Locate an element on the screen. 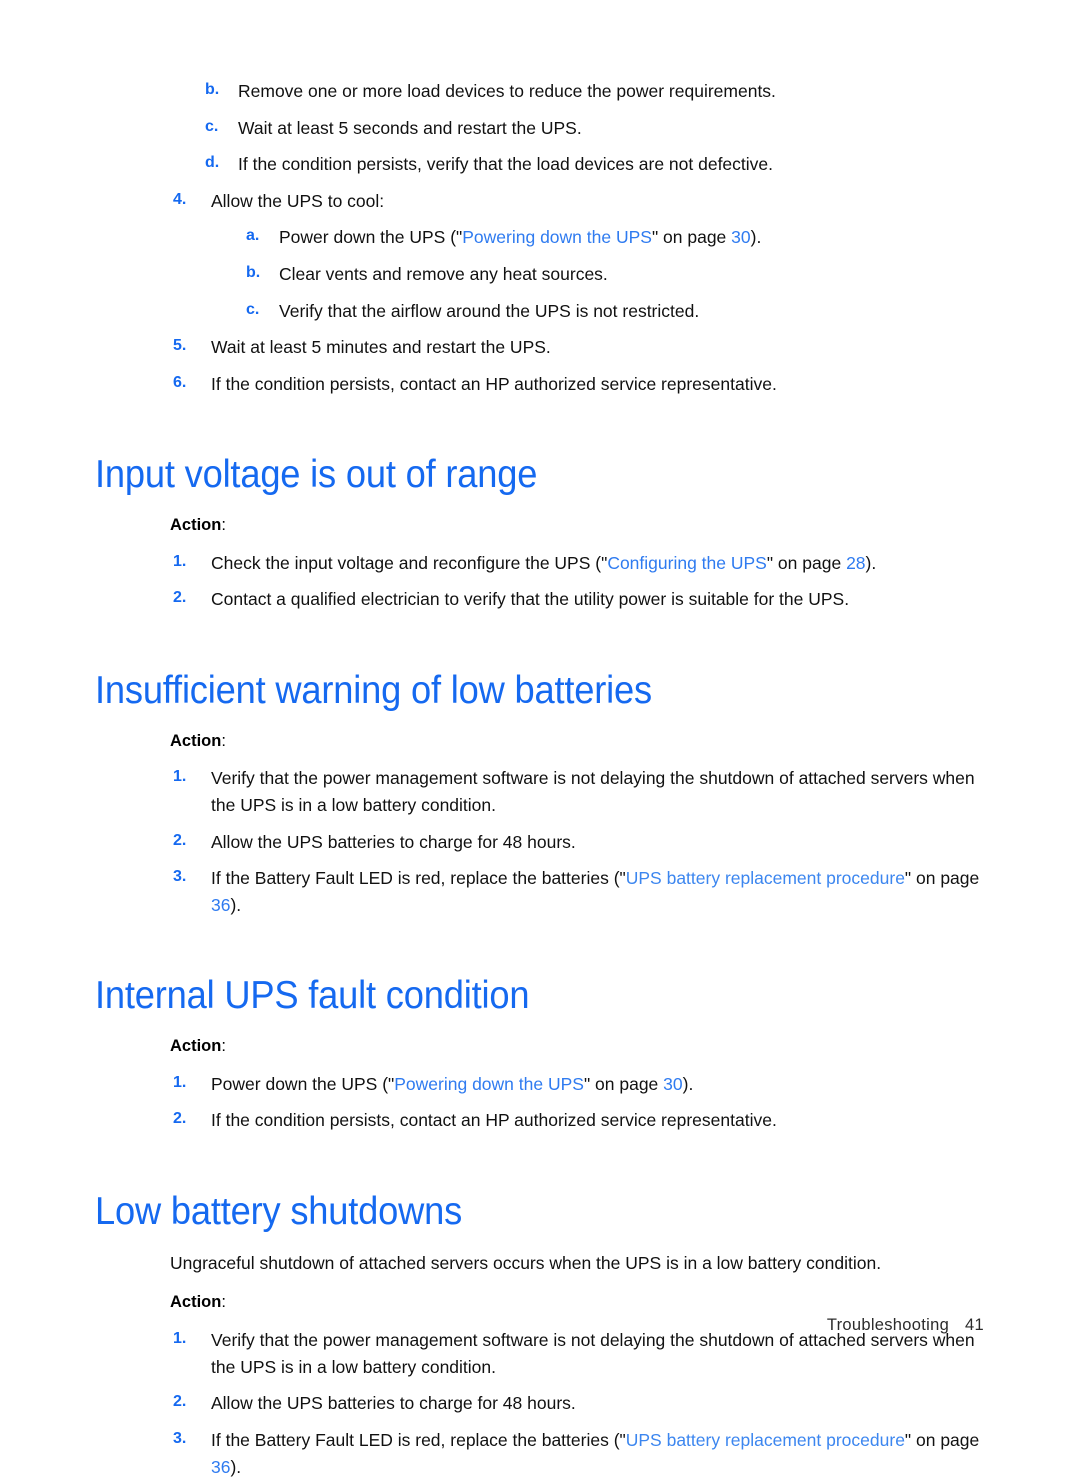  page-title: Input voltage is out of range is located at coordinates (316, 475).